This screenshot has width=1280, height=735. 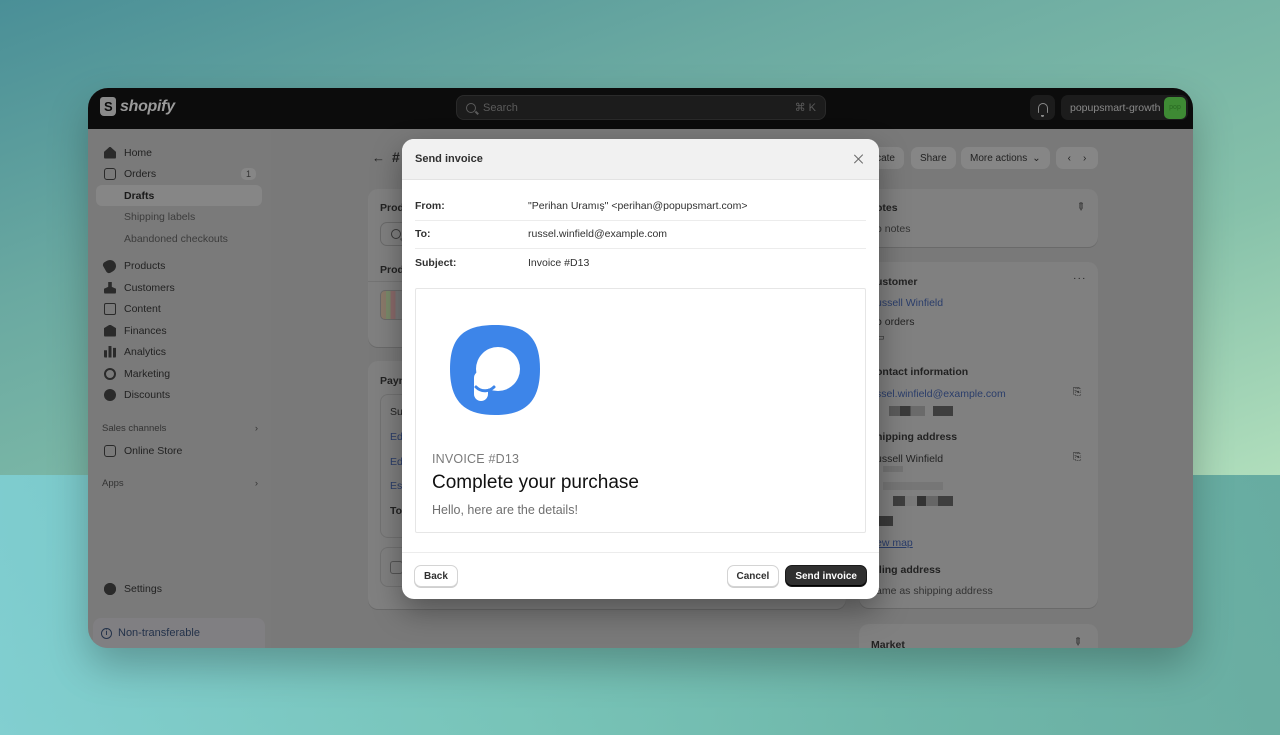 What do you see at coordinates (941, 394) in the screenshot?
I see `customer-email-link: ssel.winfield@example.com` at bounding box center [941, 394].